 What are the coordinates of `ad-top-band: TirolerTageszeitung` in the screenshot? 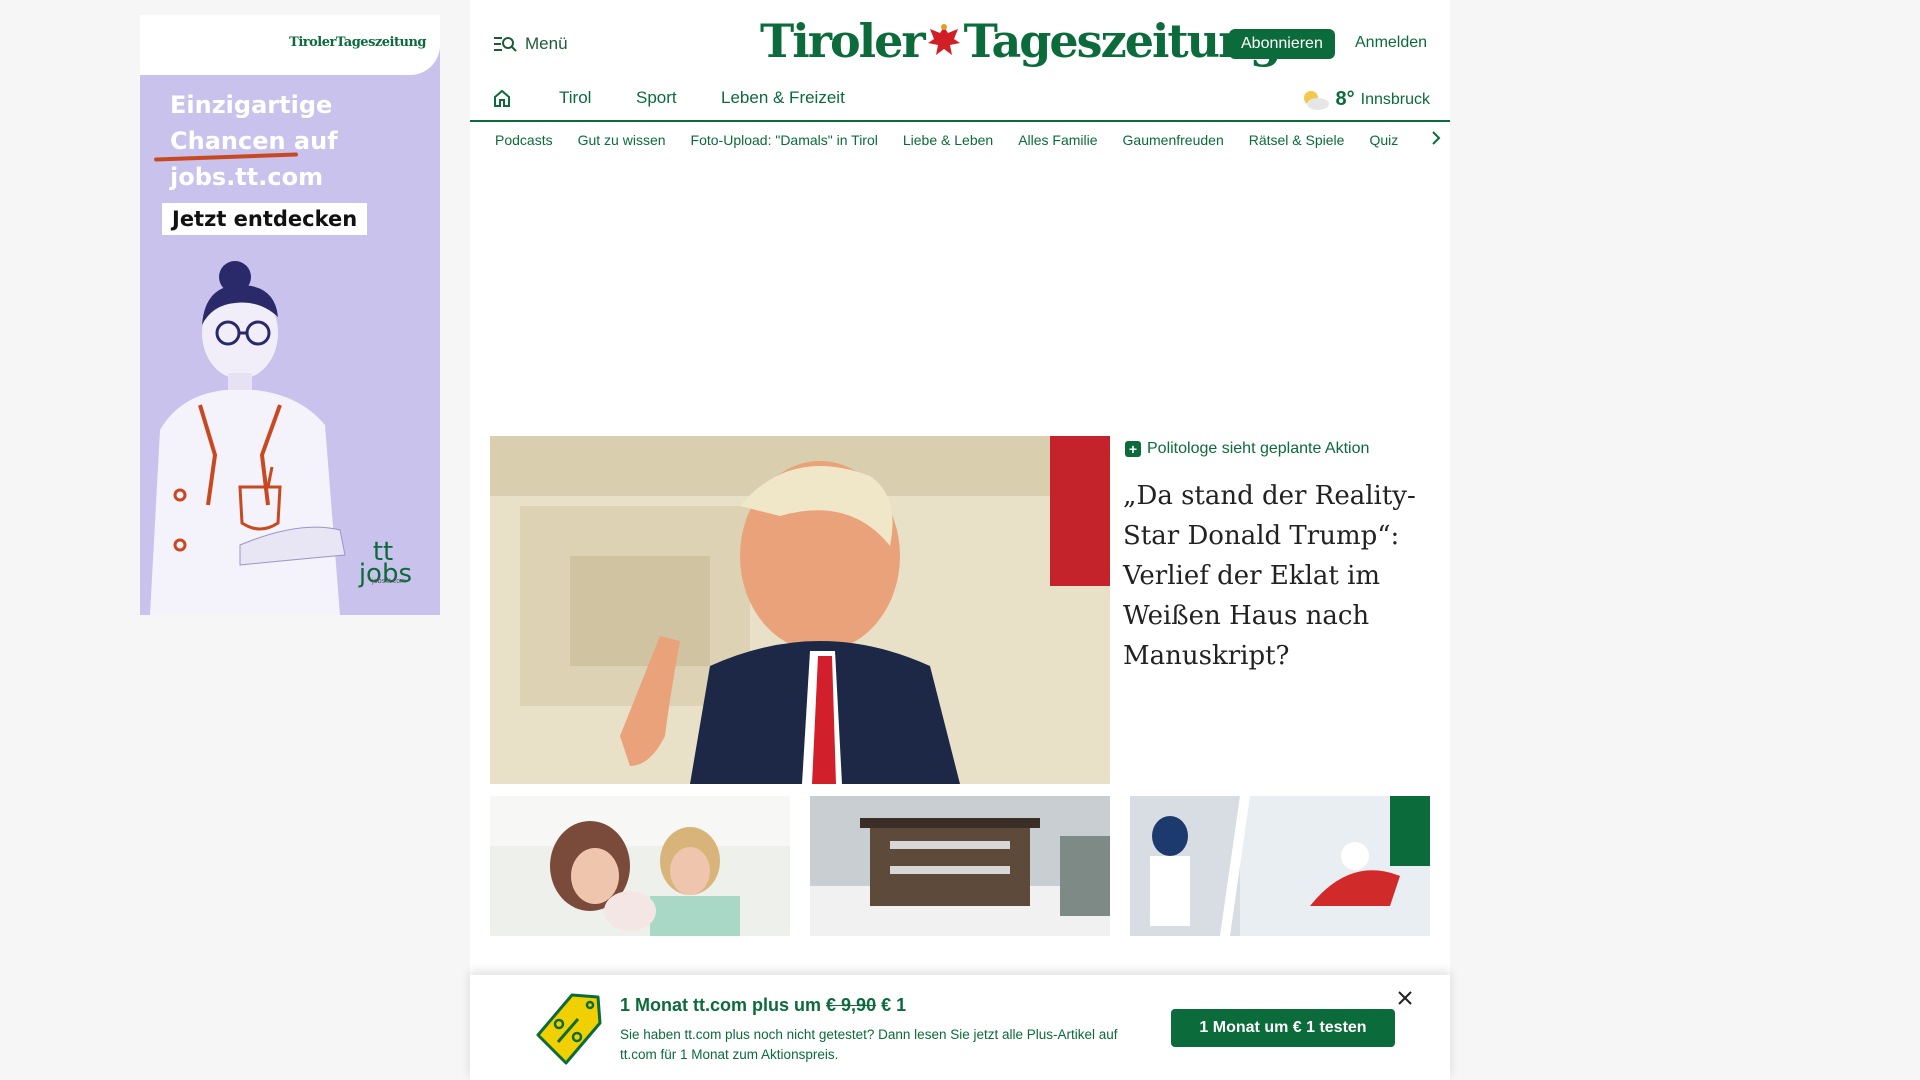 It's located at (290, 45).